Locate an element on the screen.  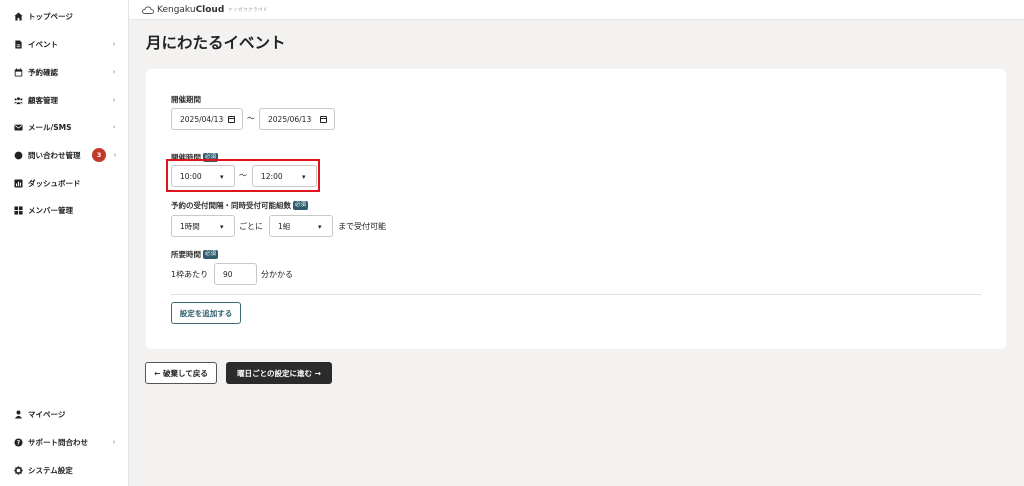
users-icon is located at coordinates (18, 100).